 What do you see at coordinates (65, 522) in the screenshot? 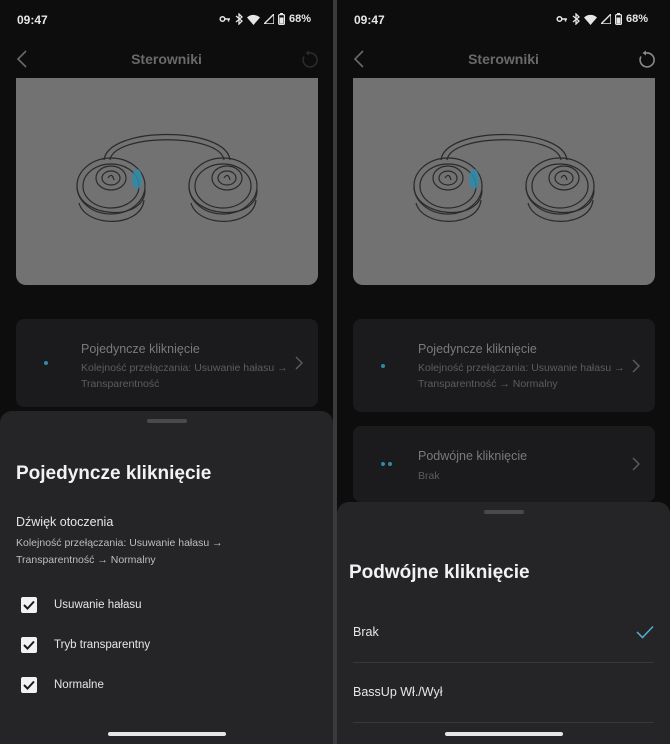
I see `section-title: Dźwięk otoczenia` at bounding box center [65, 522].